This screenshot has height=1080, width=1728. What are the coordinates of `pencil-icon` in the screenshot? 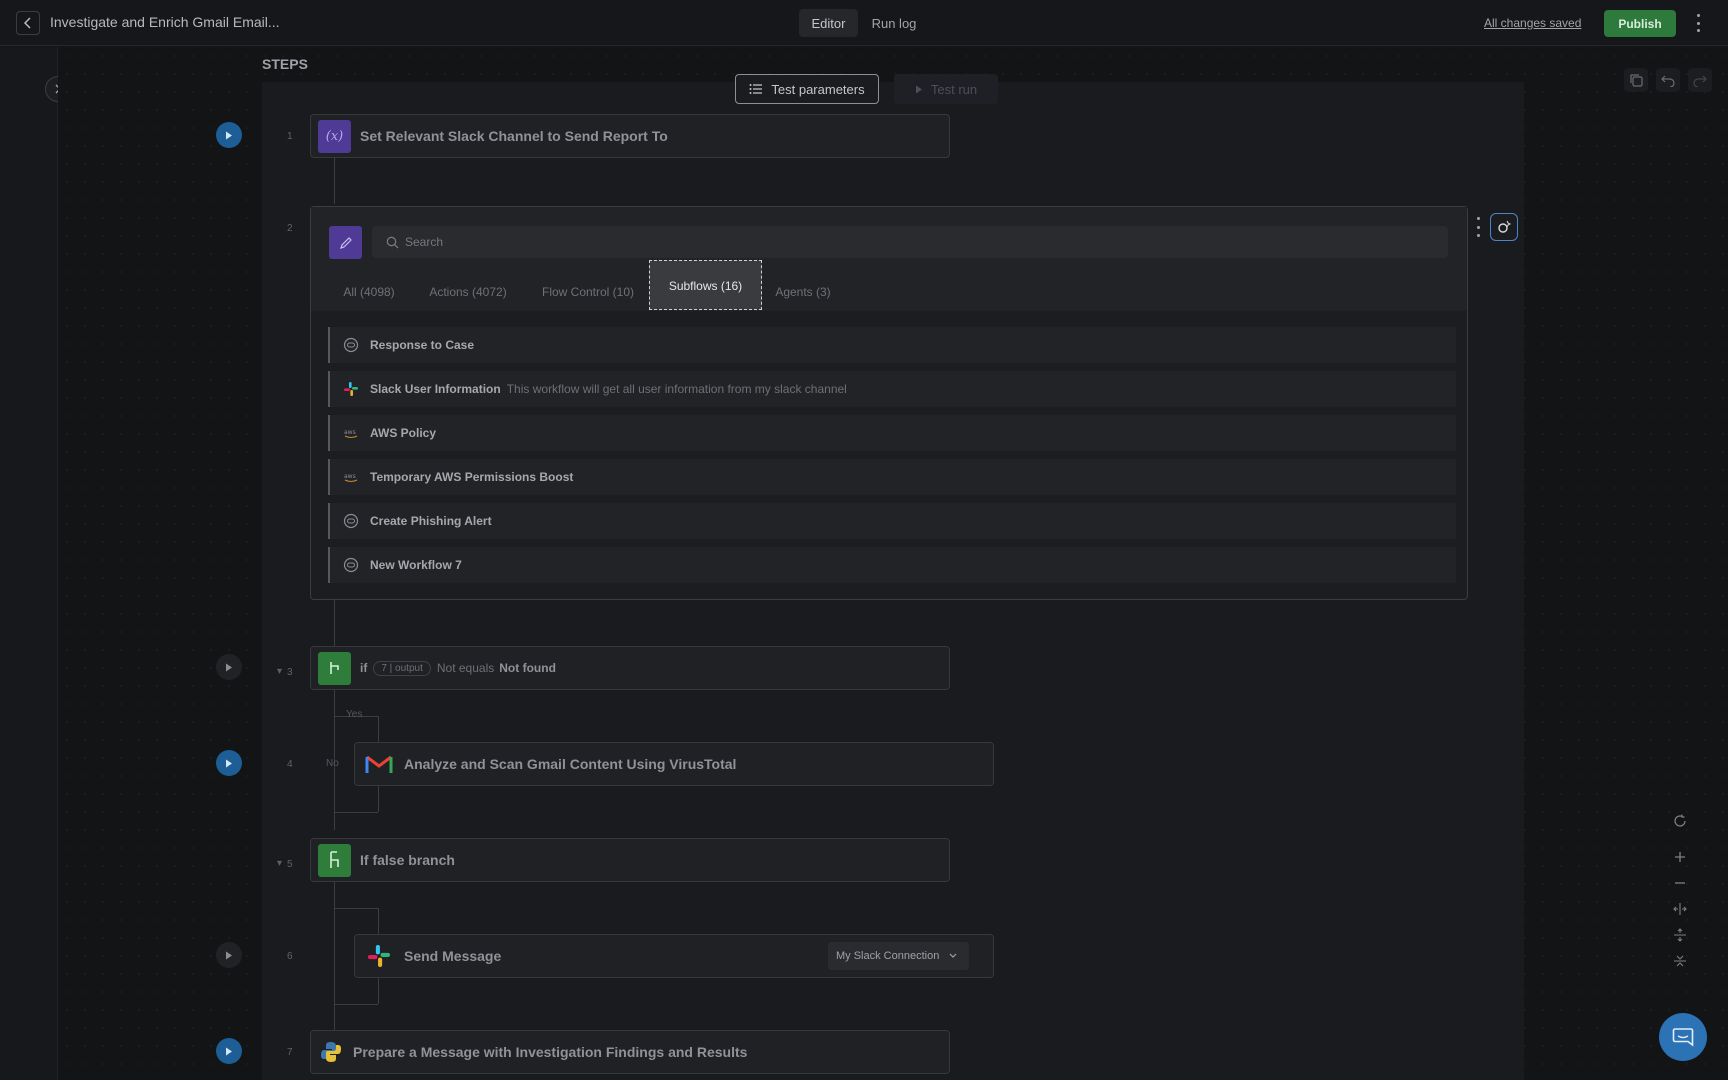 It's located at (345, 242).